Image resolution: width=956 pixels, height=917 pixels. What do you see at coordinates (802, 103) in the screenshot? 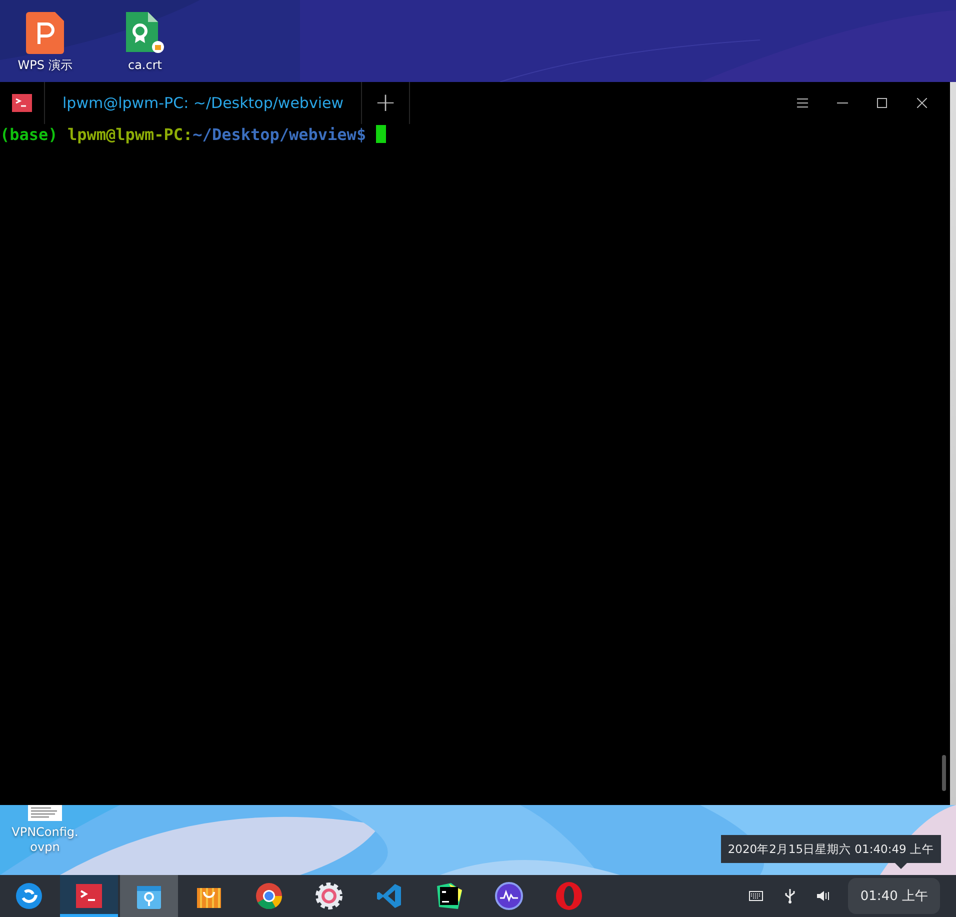
I see `menu-icon` at bounding box center [802, 103].